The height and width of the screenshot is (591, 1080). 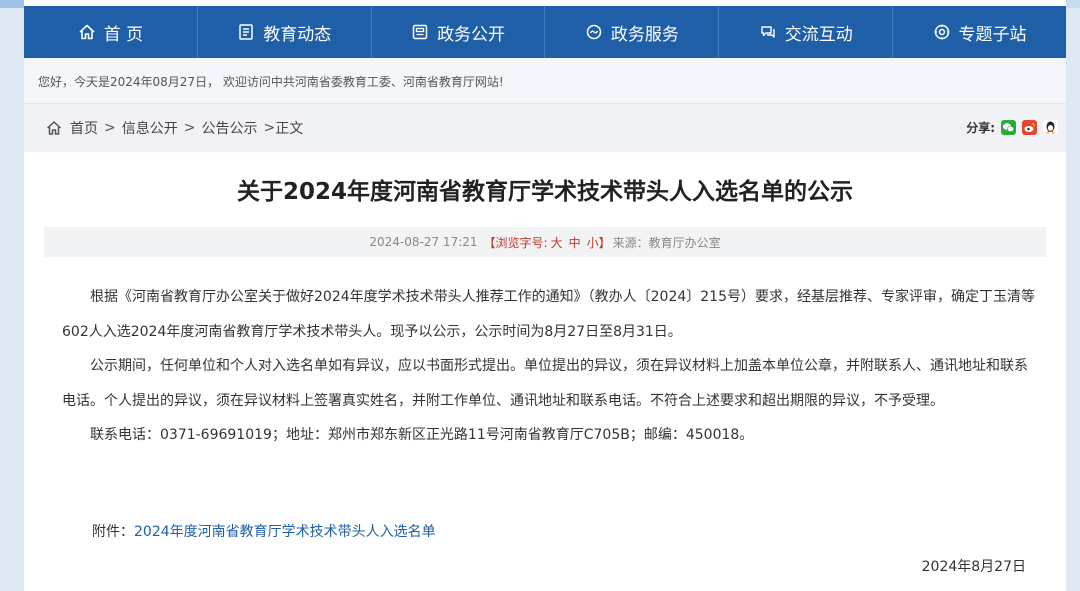 What do you see at coordinates (594, 32) in the screenshot?
I see `service-icon` at bounding box center [594, 32].